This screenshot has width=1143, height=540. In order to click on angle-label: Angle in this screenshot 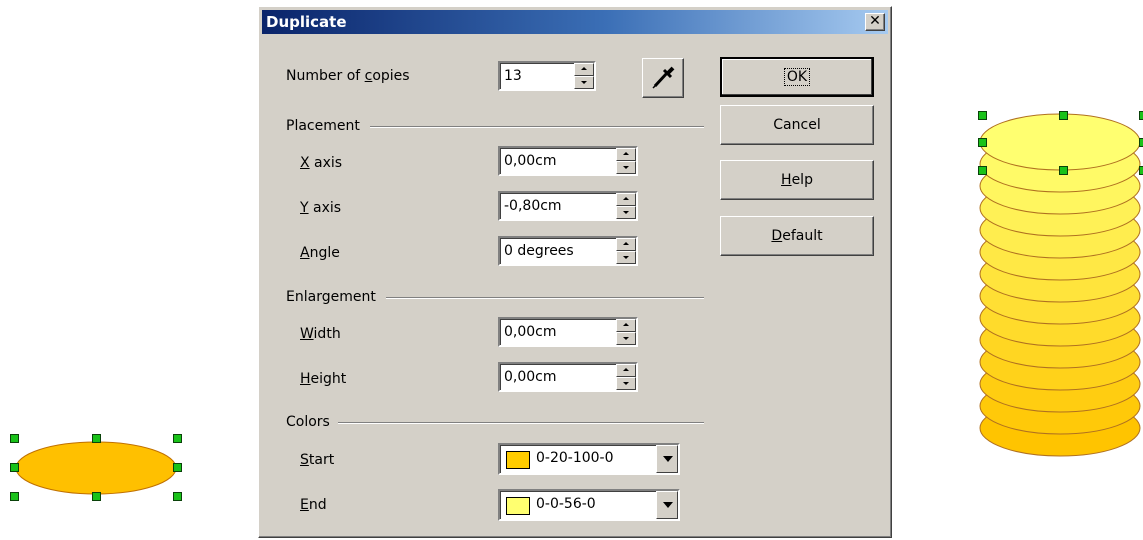, I will do `click(320, 253)`.